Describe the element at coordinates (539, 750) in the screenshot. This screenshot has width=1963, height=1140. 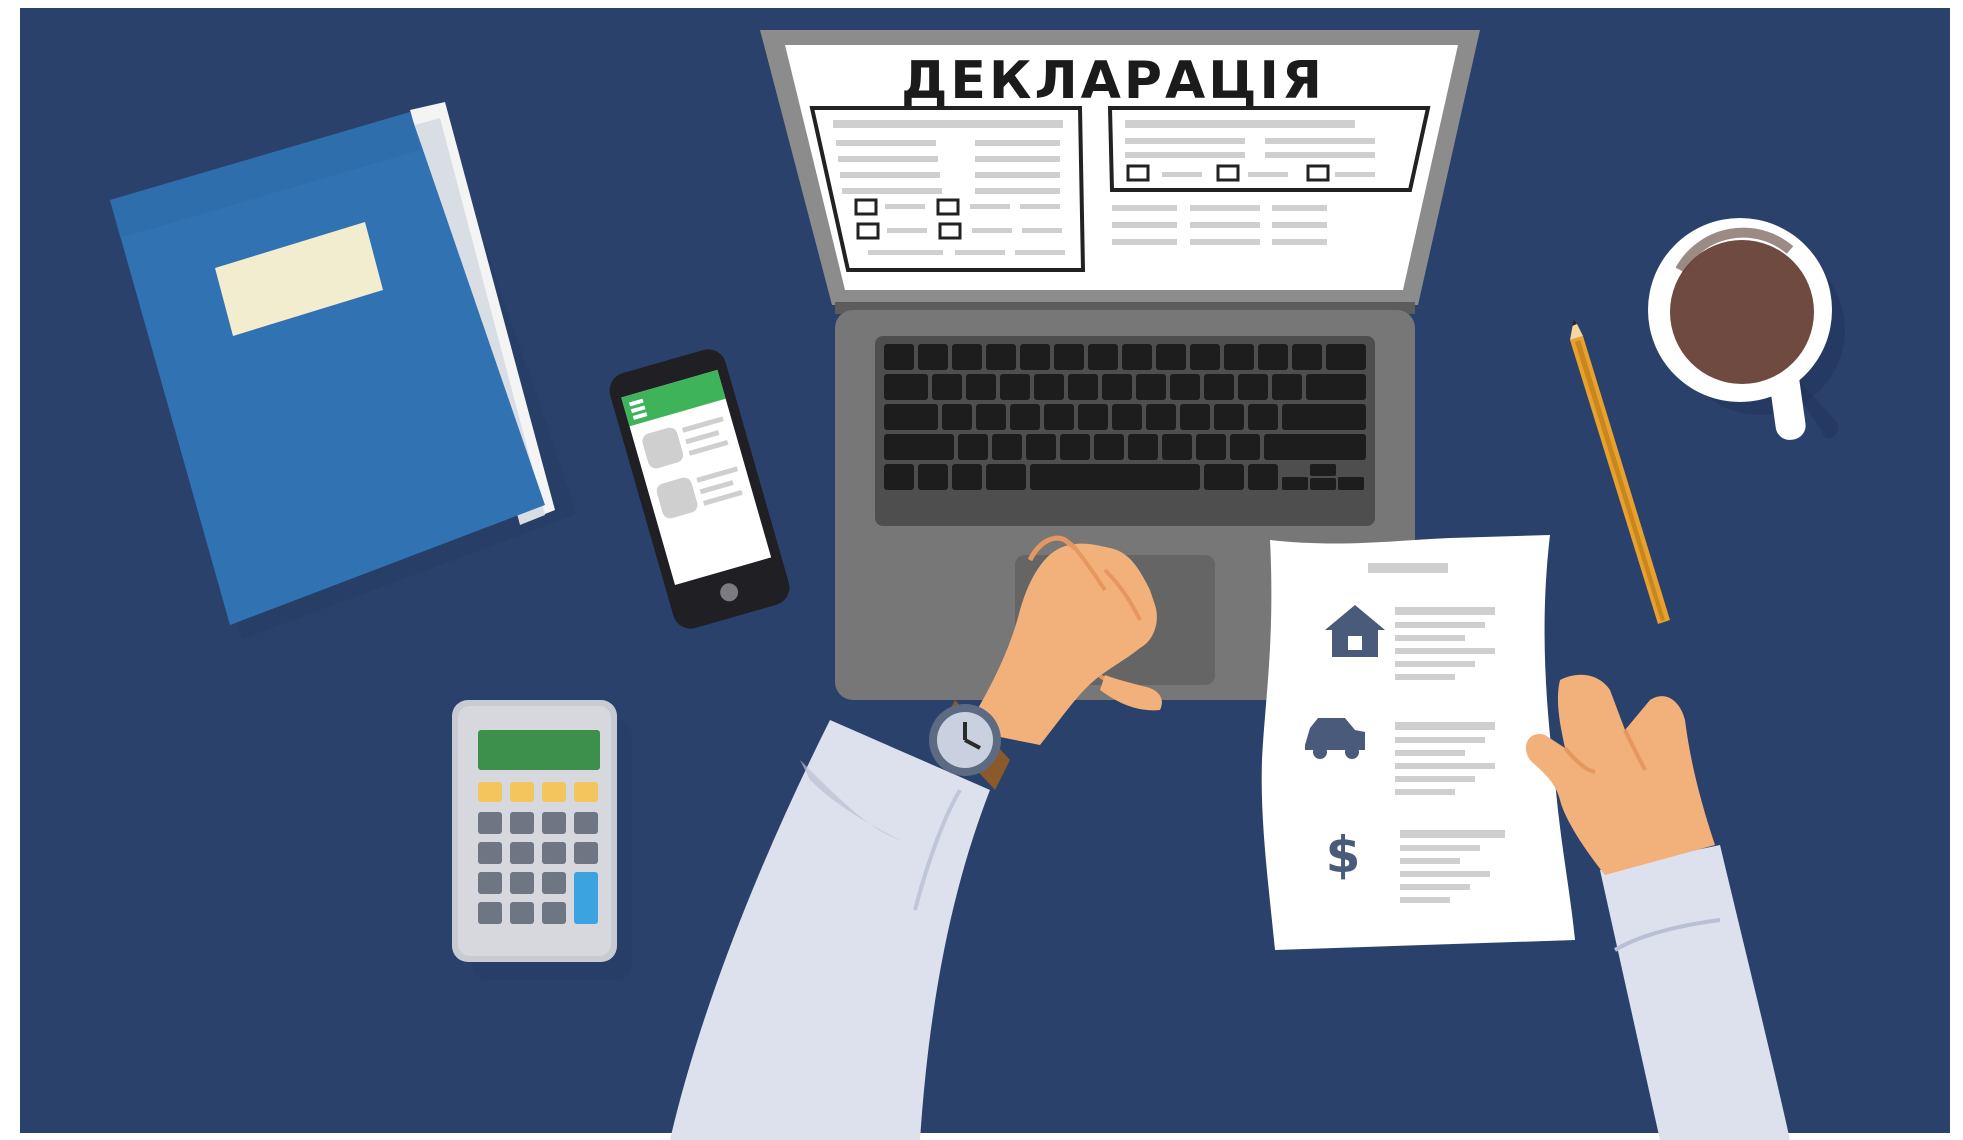
I see `calculator-display` at that location.